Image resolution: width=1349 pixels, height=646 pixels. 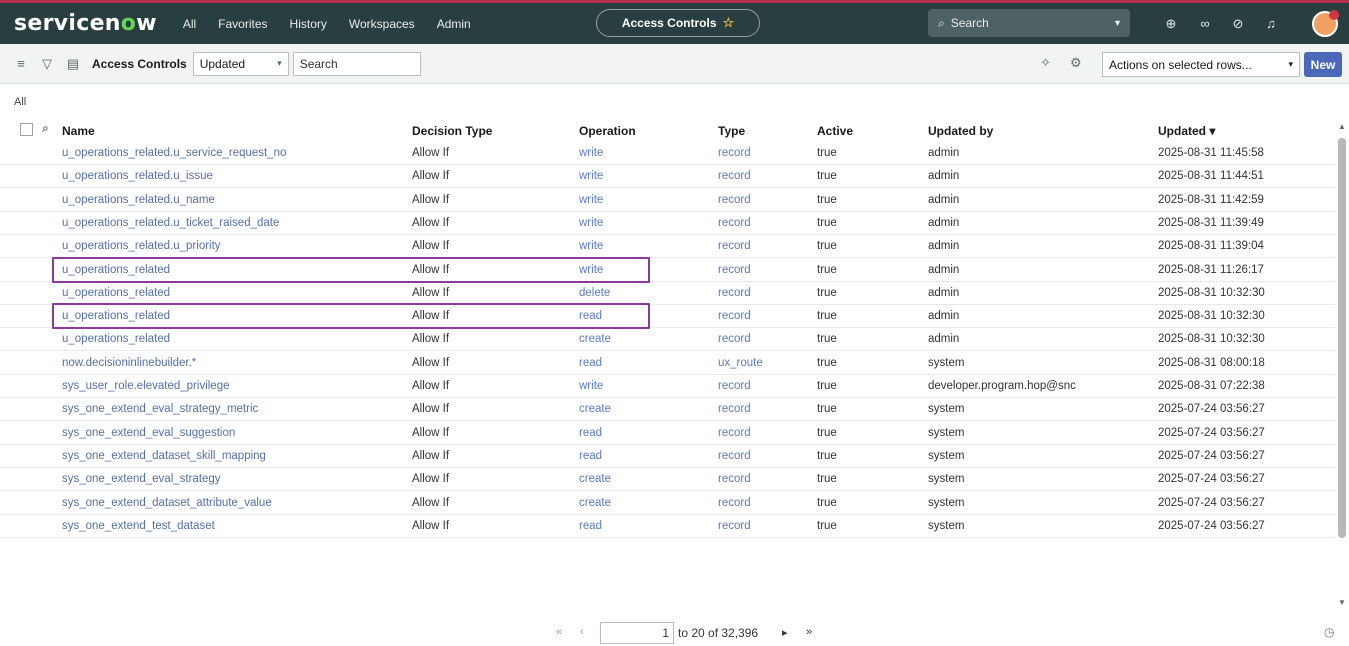 What do you see at coordinates (1342, 338) in the screenshot?
I see `scrollbar-thumb` at bounding box center [1342, 338].